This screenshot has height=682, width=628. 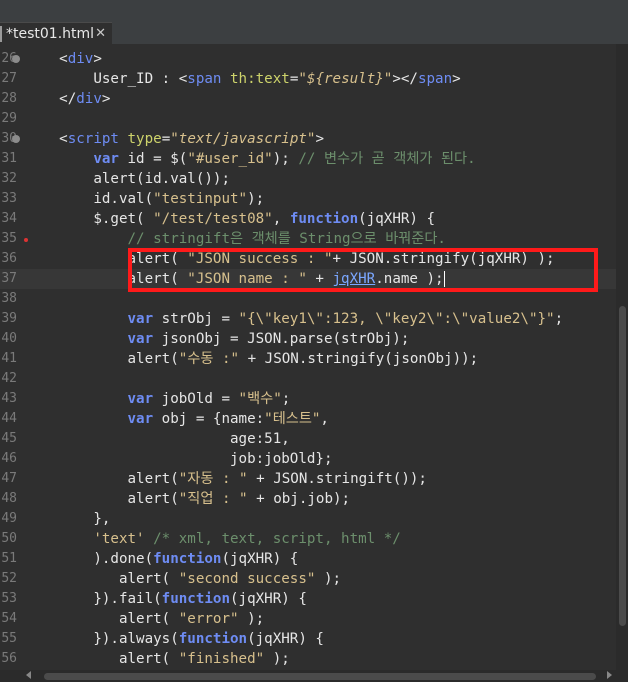 What do you see at coordinates (314, 439) in the screenshot?
I see `code-line: 45 age:51,` at bounding box center [314, 439].